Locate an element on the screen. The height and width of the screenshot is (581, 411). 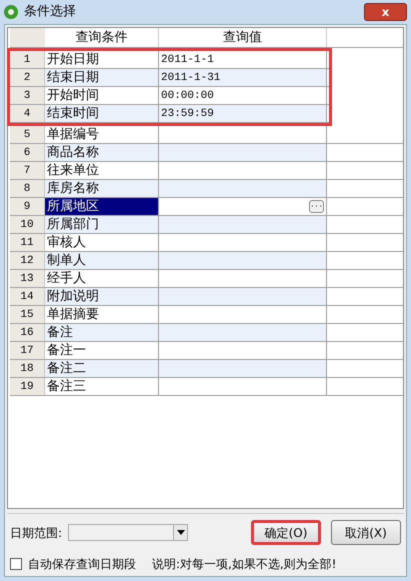
condition-cell: 附加说明 is located at coordinates (102, 296).